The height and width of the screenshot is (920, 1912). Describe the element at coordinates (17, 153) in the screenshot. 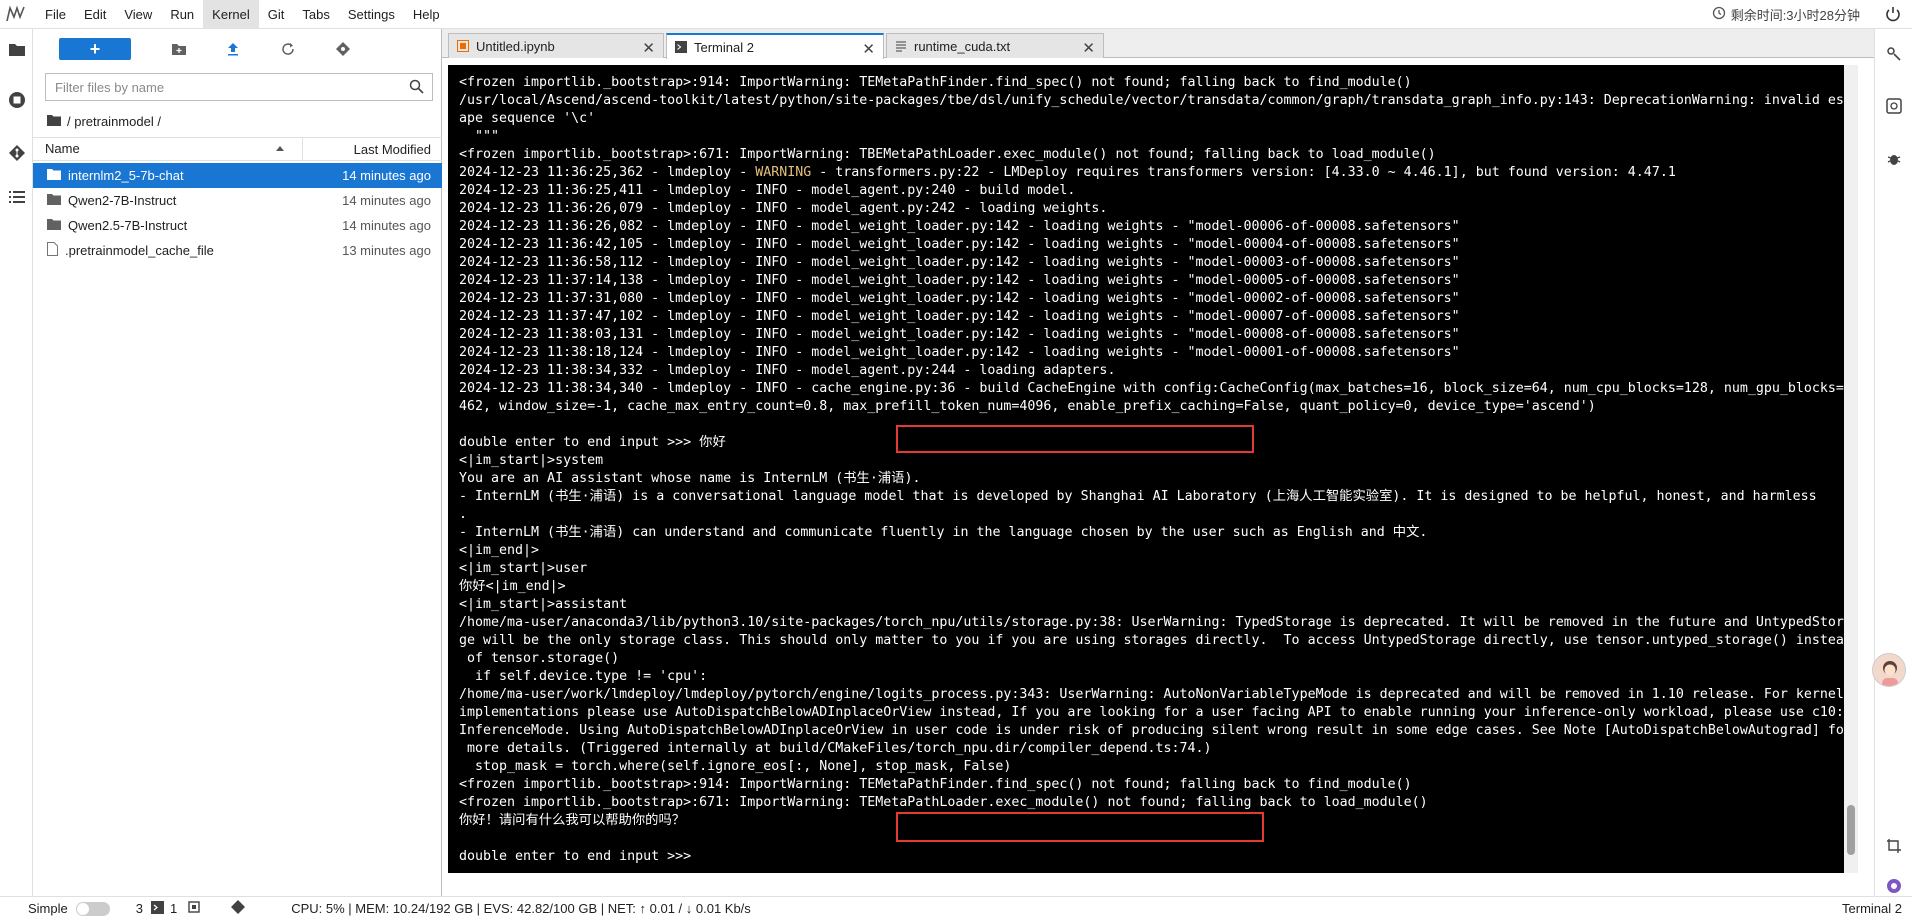

I see `git-icon` at that location.